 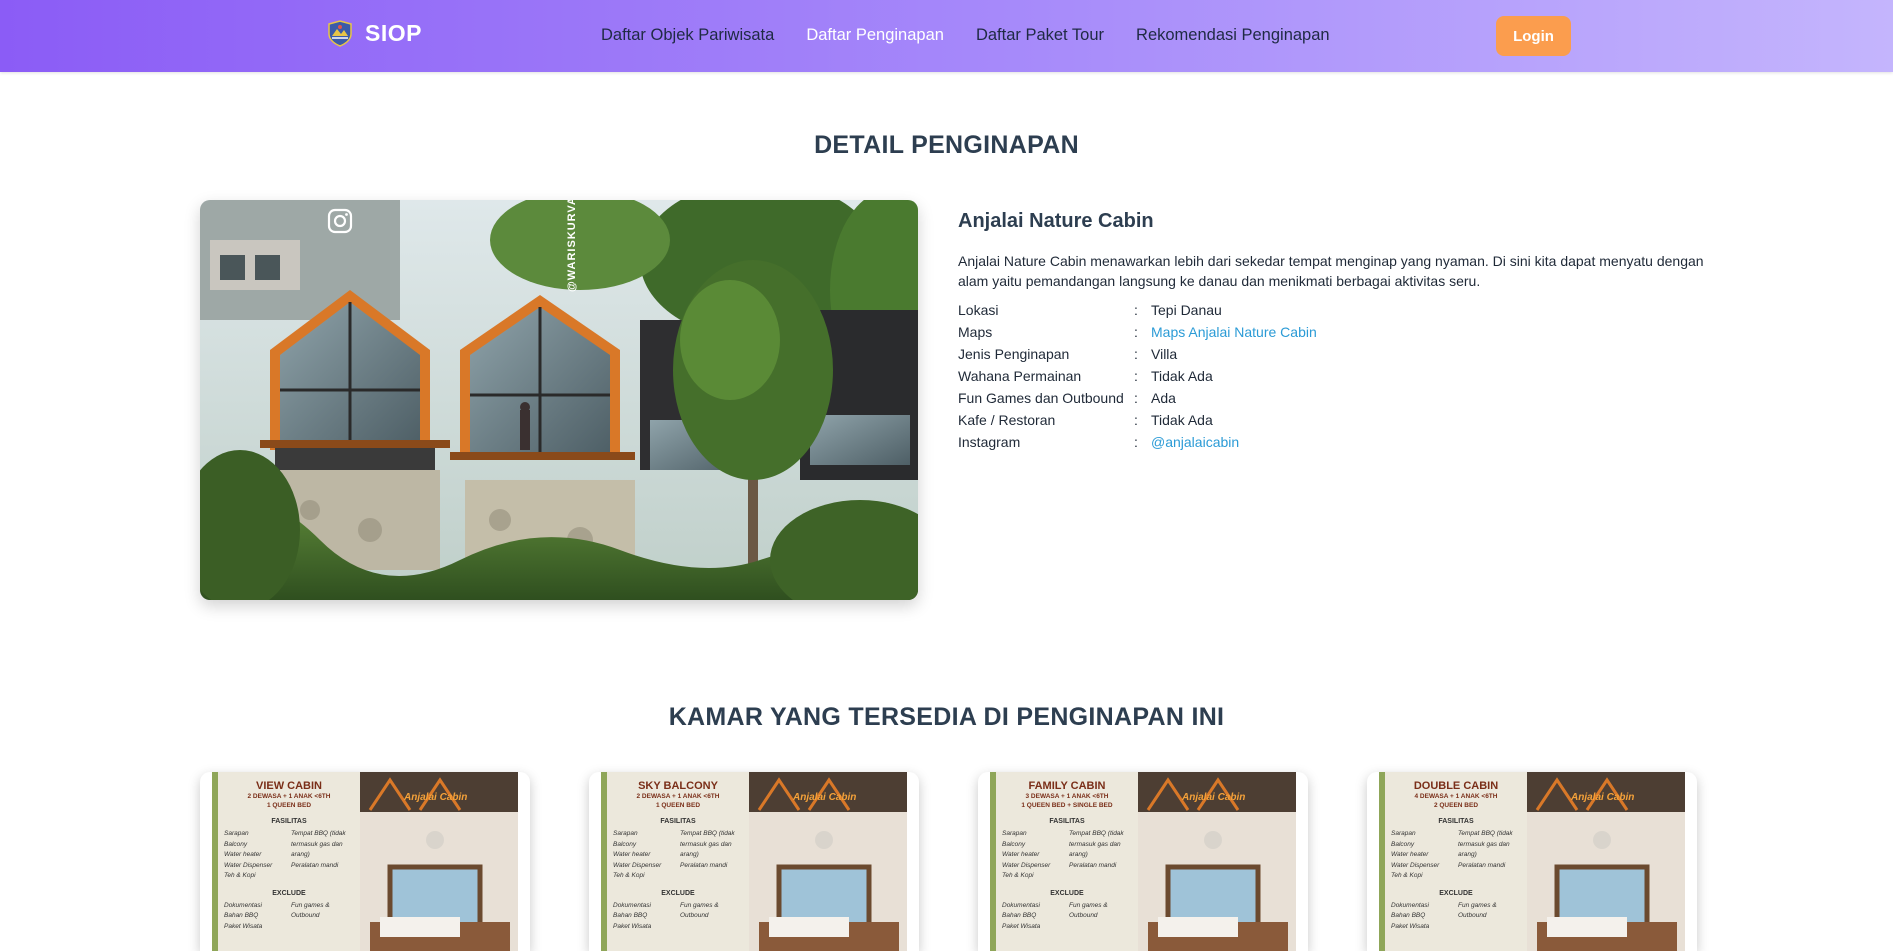 What do you see at coordinates (1533, 36) in the screenshot?
I see `login-button: Login` at bounding box center [1533, 36].